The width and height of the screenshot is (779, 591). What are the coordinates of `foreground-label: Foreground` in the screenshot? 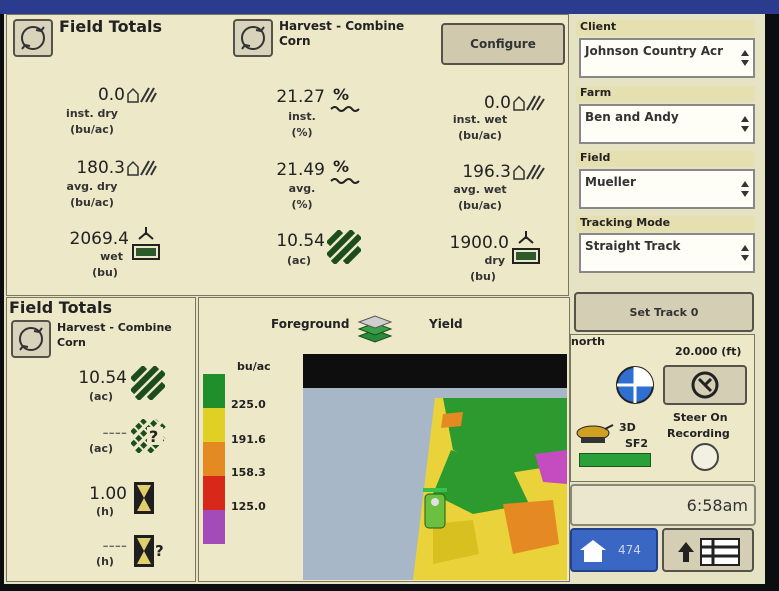 It's located at (310, 324).